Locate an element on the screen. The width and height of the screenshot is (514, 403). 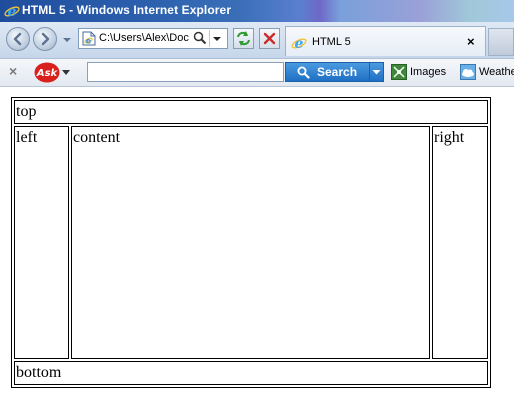
svg-text: Ask is located at coordinates (47, 73).